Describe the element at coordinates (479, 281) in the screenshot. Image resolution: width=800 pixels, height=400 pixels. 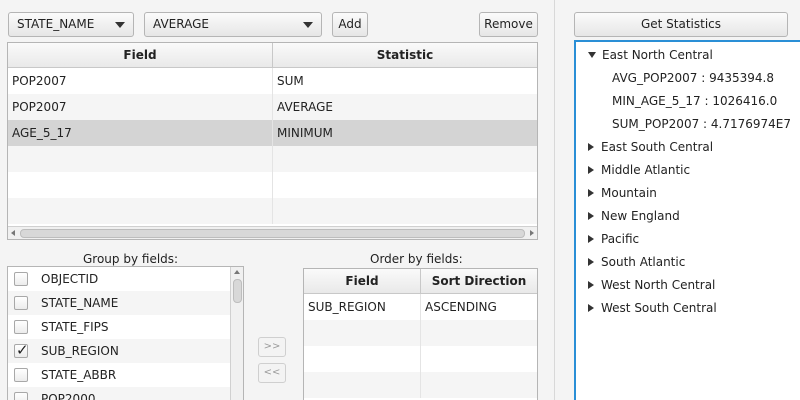
I see `column-header-sort-direction: Sort Direction` at that location.